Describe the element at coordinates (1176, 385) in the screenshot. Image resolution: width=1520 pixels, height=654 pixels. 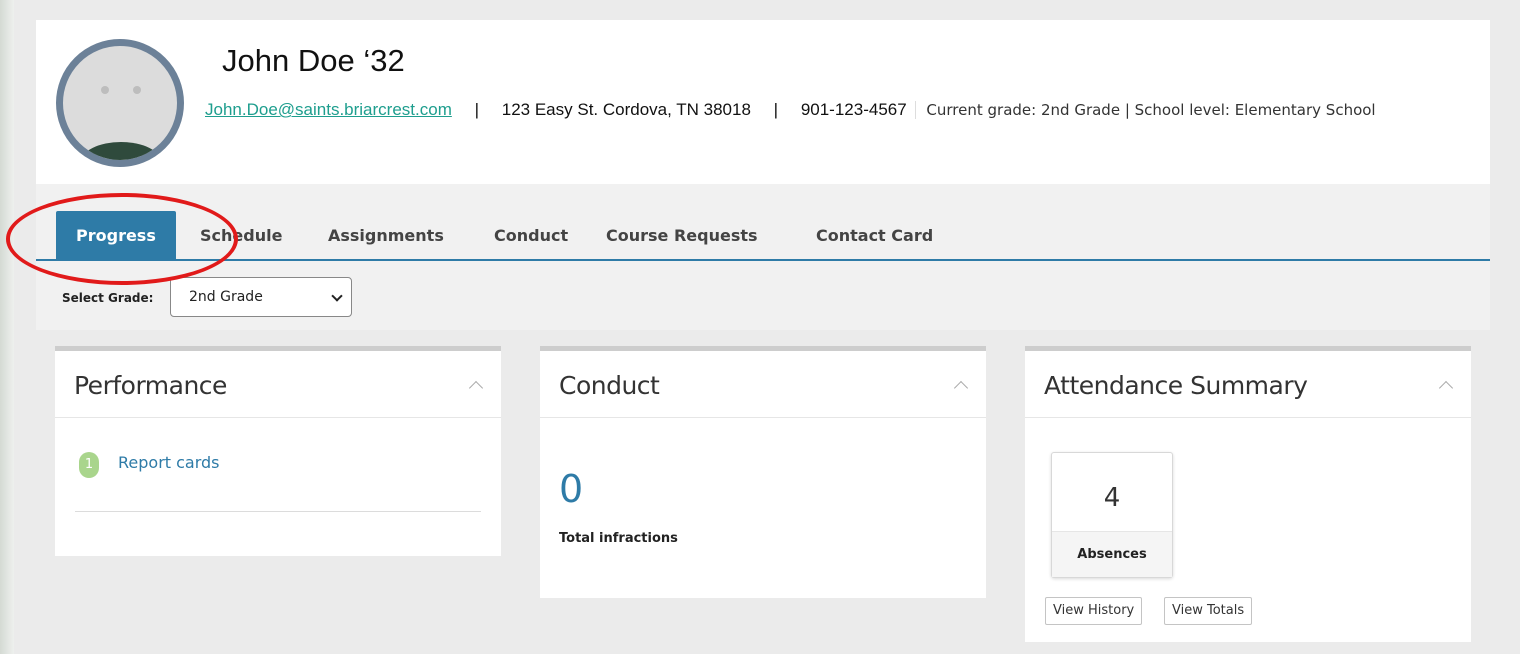
I see `attendance-title: Attendance Summary` at that location.